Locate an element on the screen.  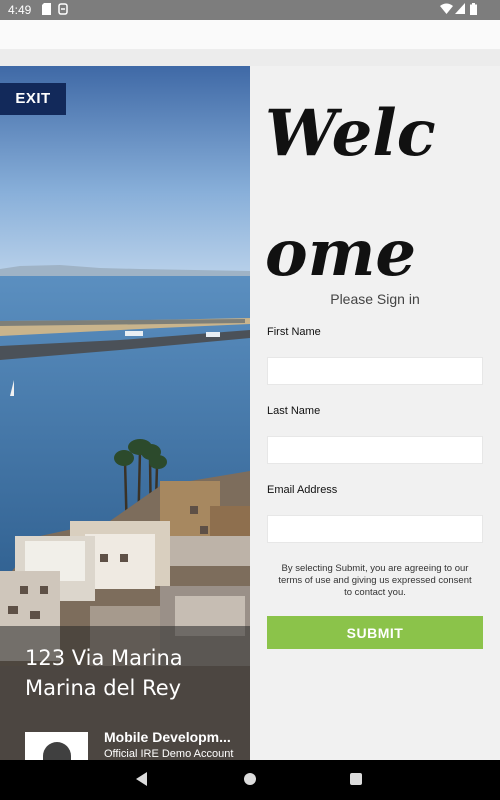
status-time: 4:49 is located at coordinates (20, 10).